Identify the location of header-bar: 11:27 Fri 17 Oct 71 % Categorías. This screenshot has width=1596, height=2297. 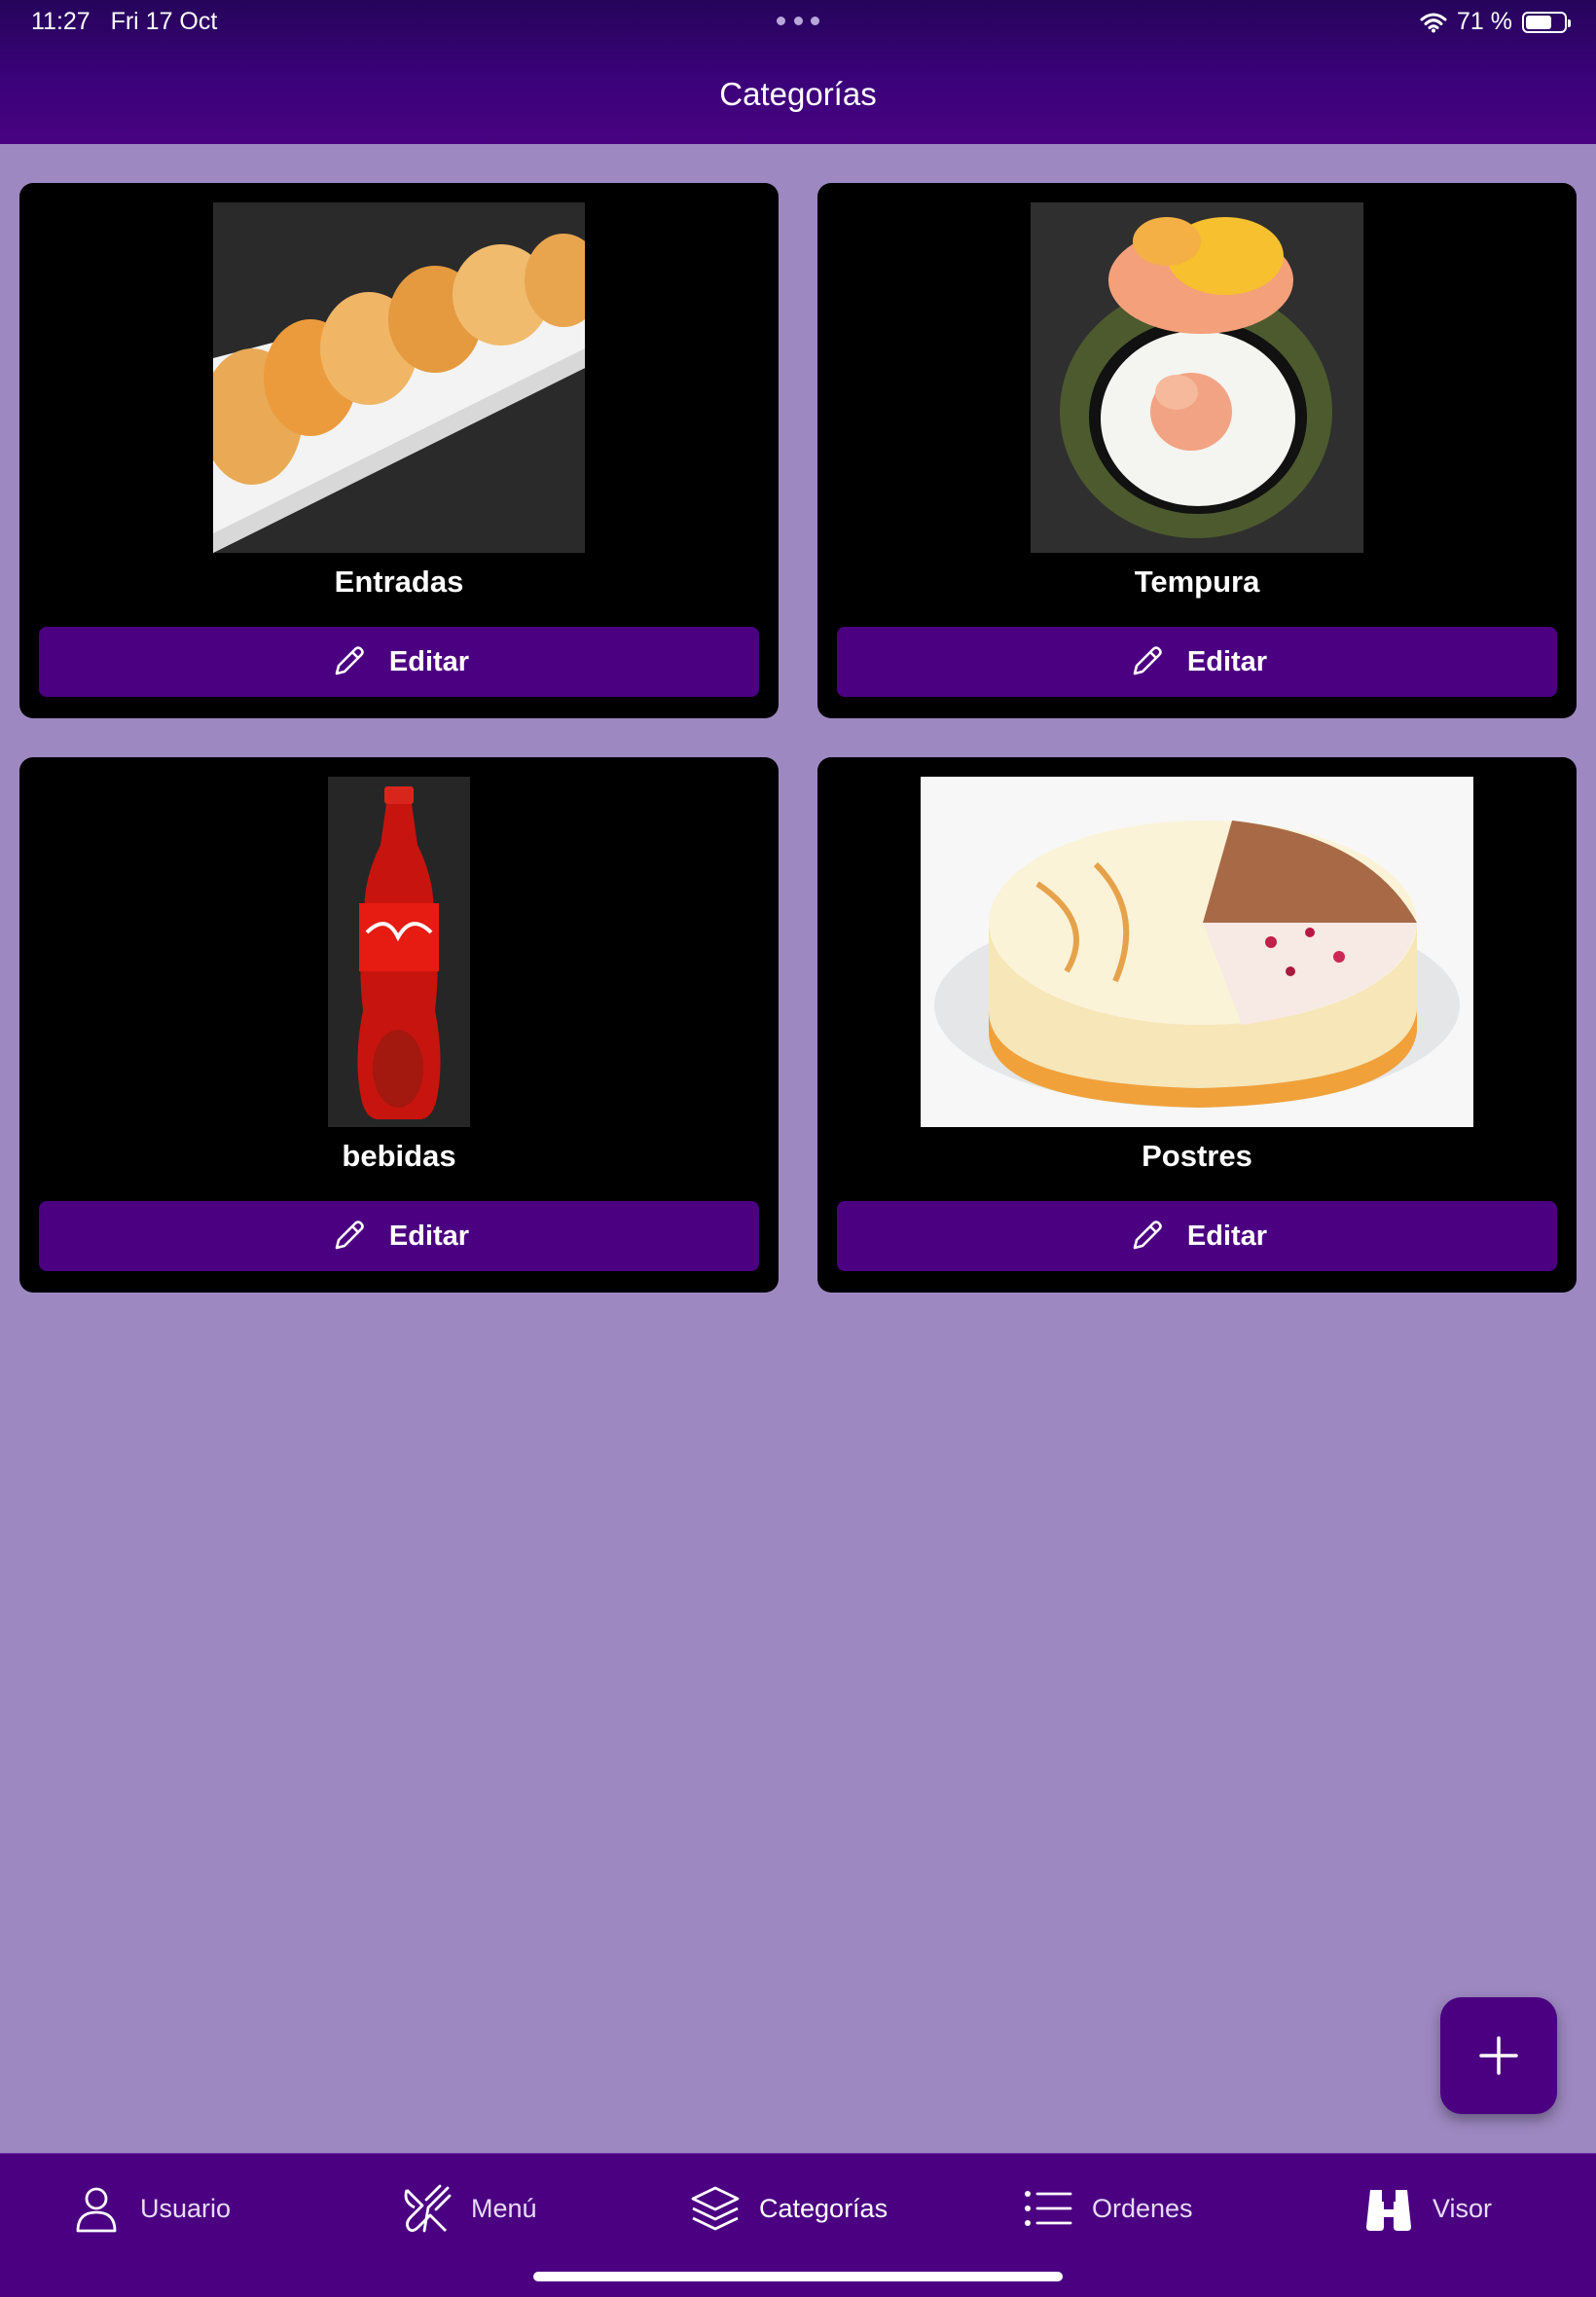
(798, 72).